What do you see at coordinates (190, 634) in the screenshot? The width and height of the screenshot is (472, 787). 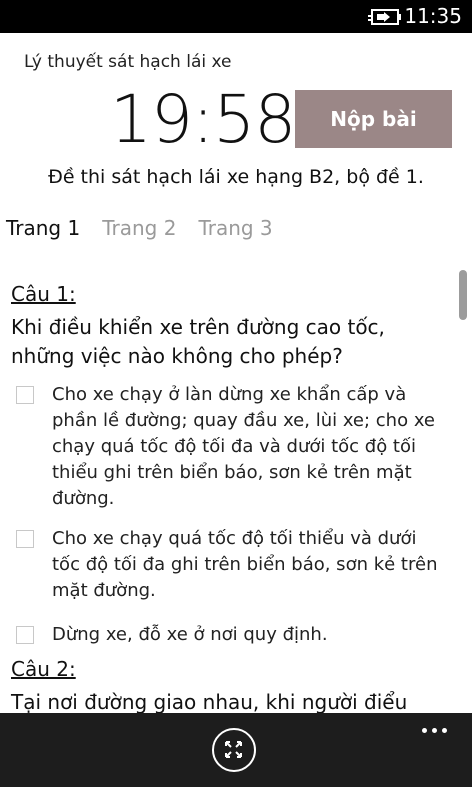 I see `option-text: Dừng xe, đỗ xe ở nơi quy định.` at bounding box center [190, 634].